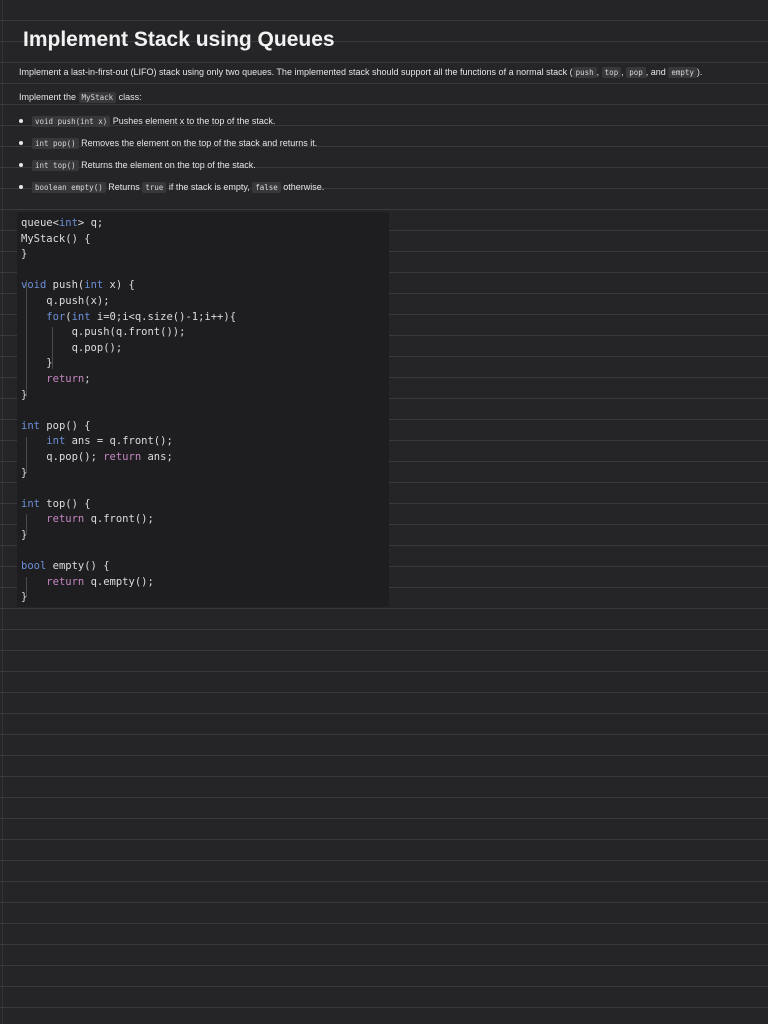 The width and height of the screenshot is (768, 1024). Describe the element at coordinates (141, 316) in the screenshot. I see `code-line: for(int i=0;i<q.size()-1;i++){` at that location.